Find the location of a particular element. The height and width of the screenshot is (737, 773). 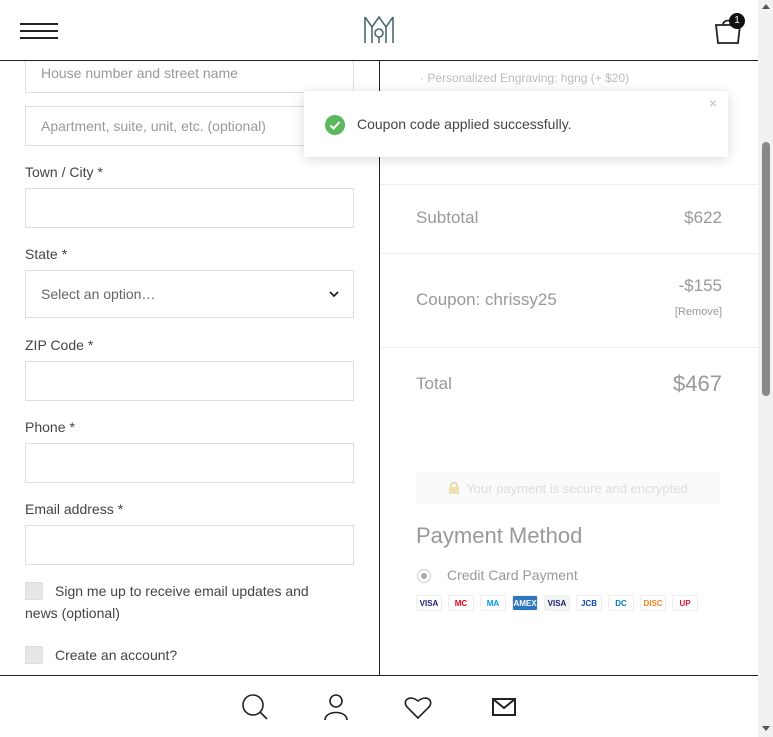

zip-label-text: ZIP Code is located at coordinates (54, 345).